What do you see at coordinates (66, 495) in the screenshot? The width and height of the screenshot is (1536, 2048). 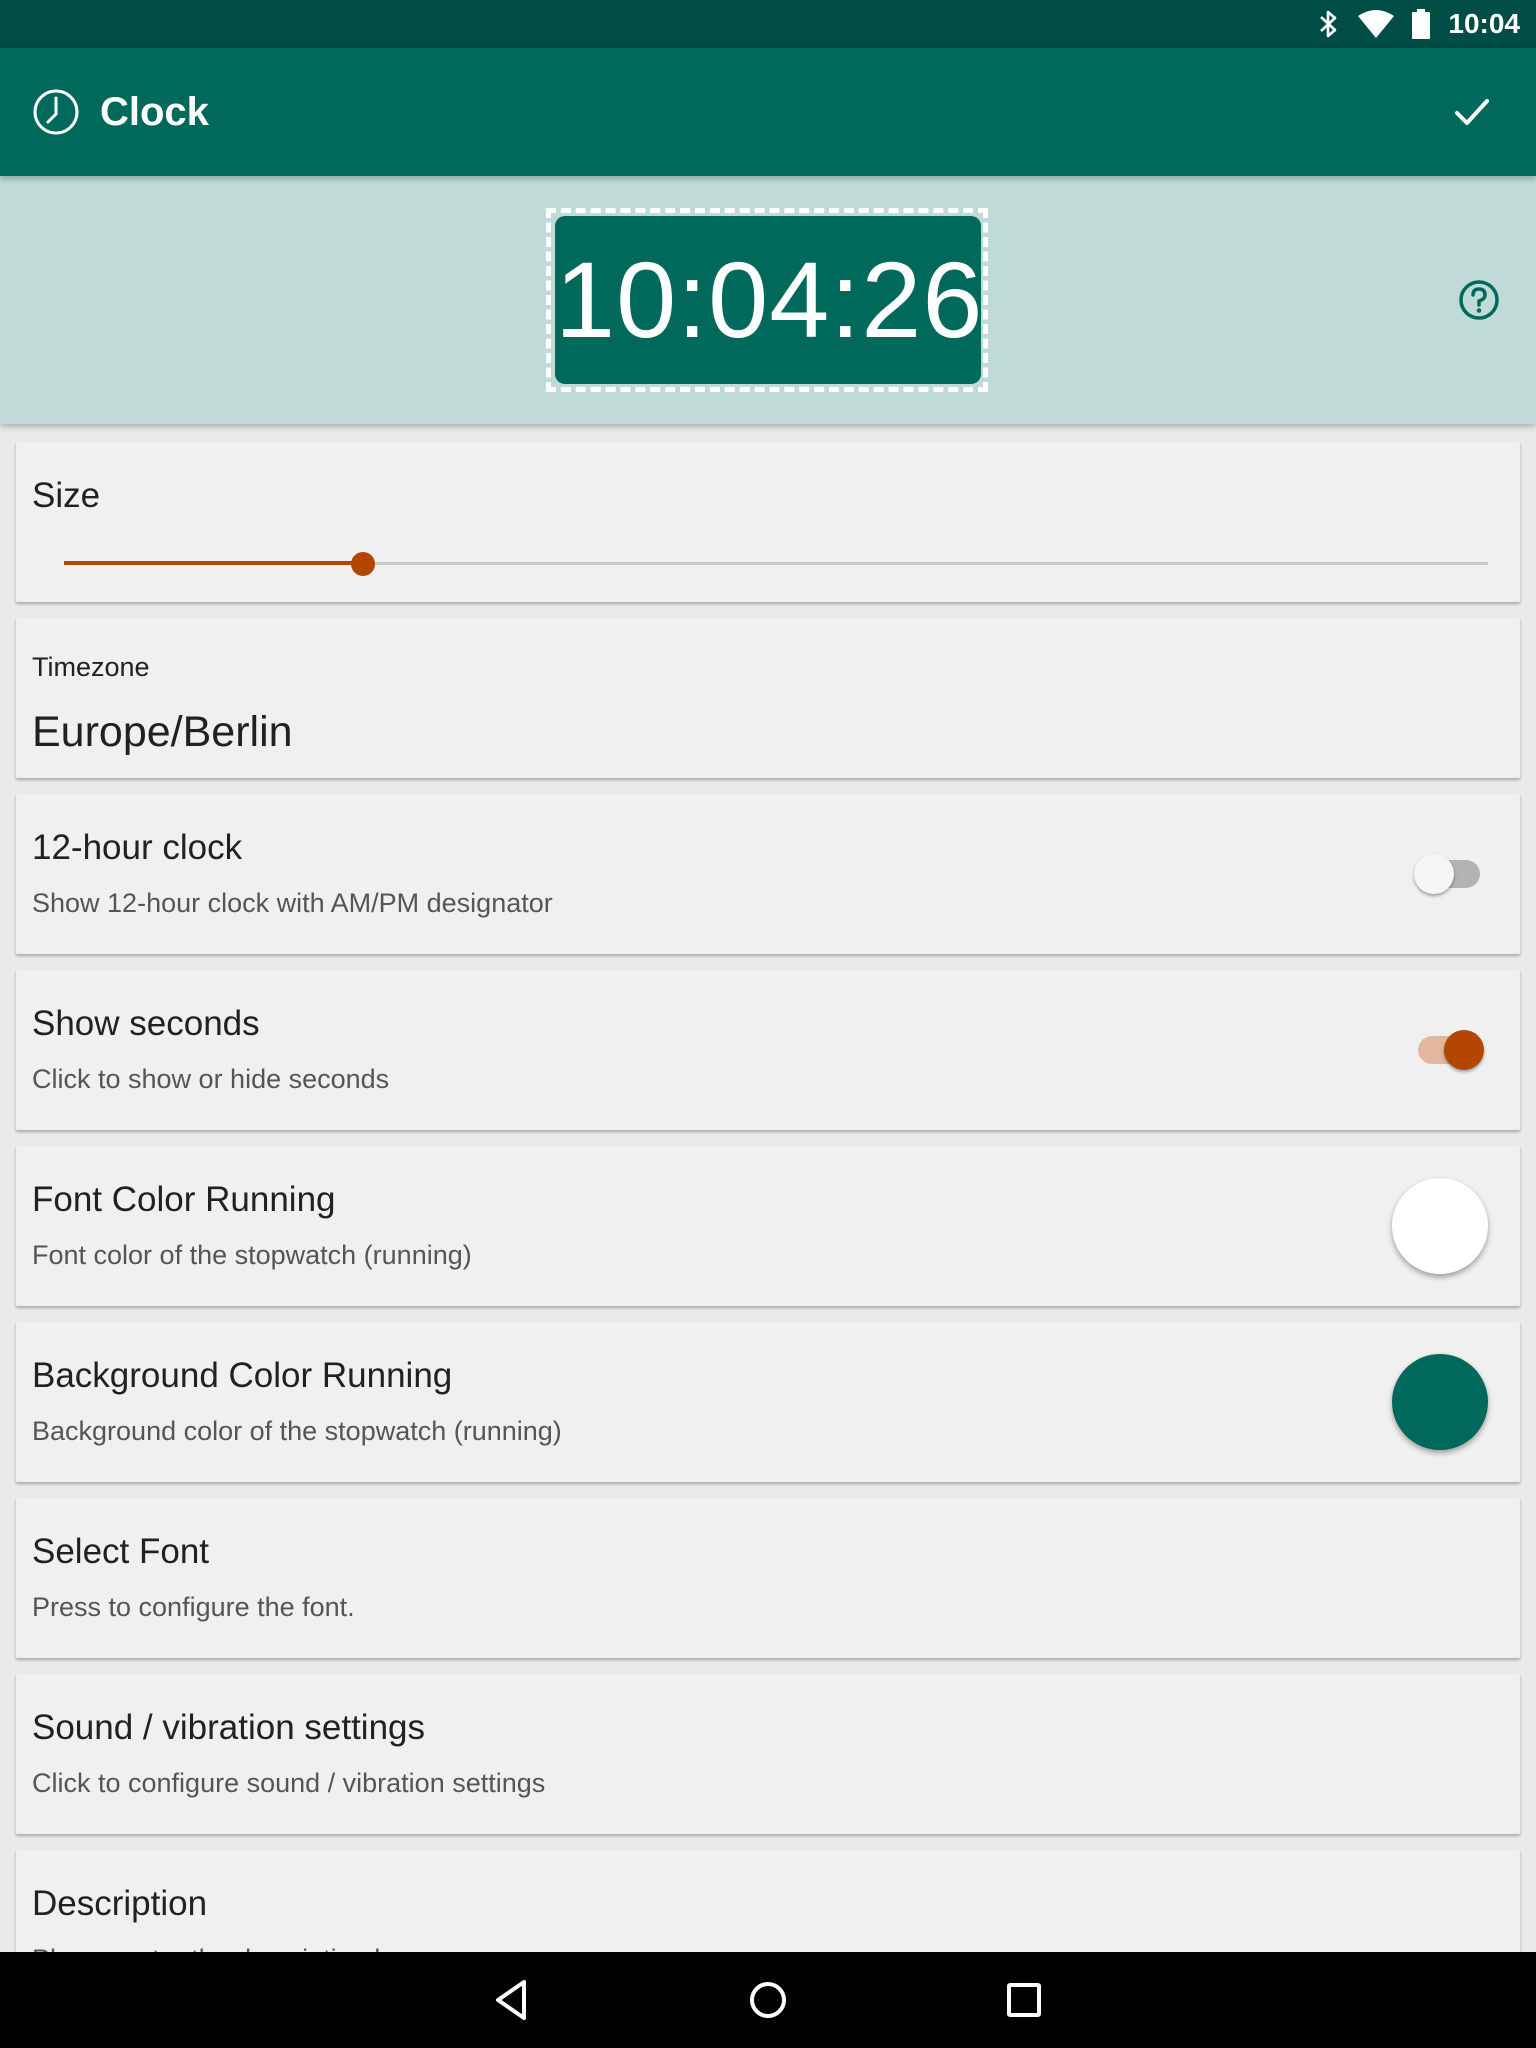 I see `size-title: Size` at bounding box center [66, 495].